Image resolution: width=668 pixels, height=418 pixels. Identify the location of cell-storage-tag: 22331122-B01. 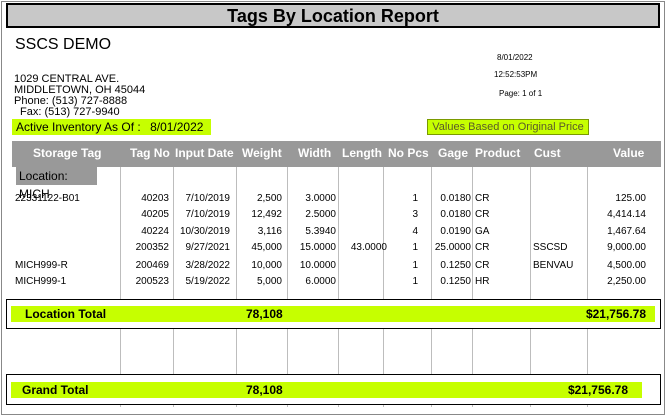
(47, 198).